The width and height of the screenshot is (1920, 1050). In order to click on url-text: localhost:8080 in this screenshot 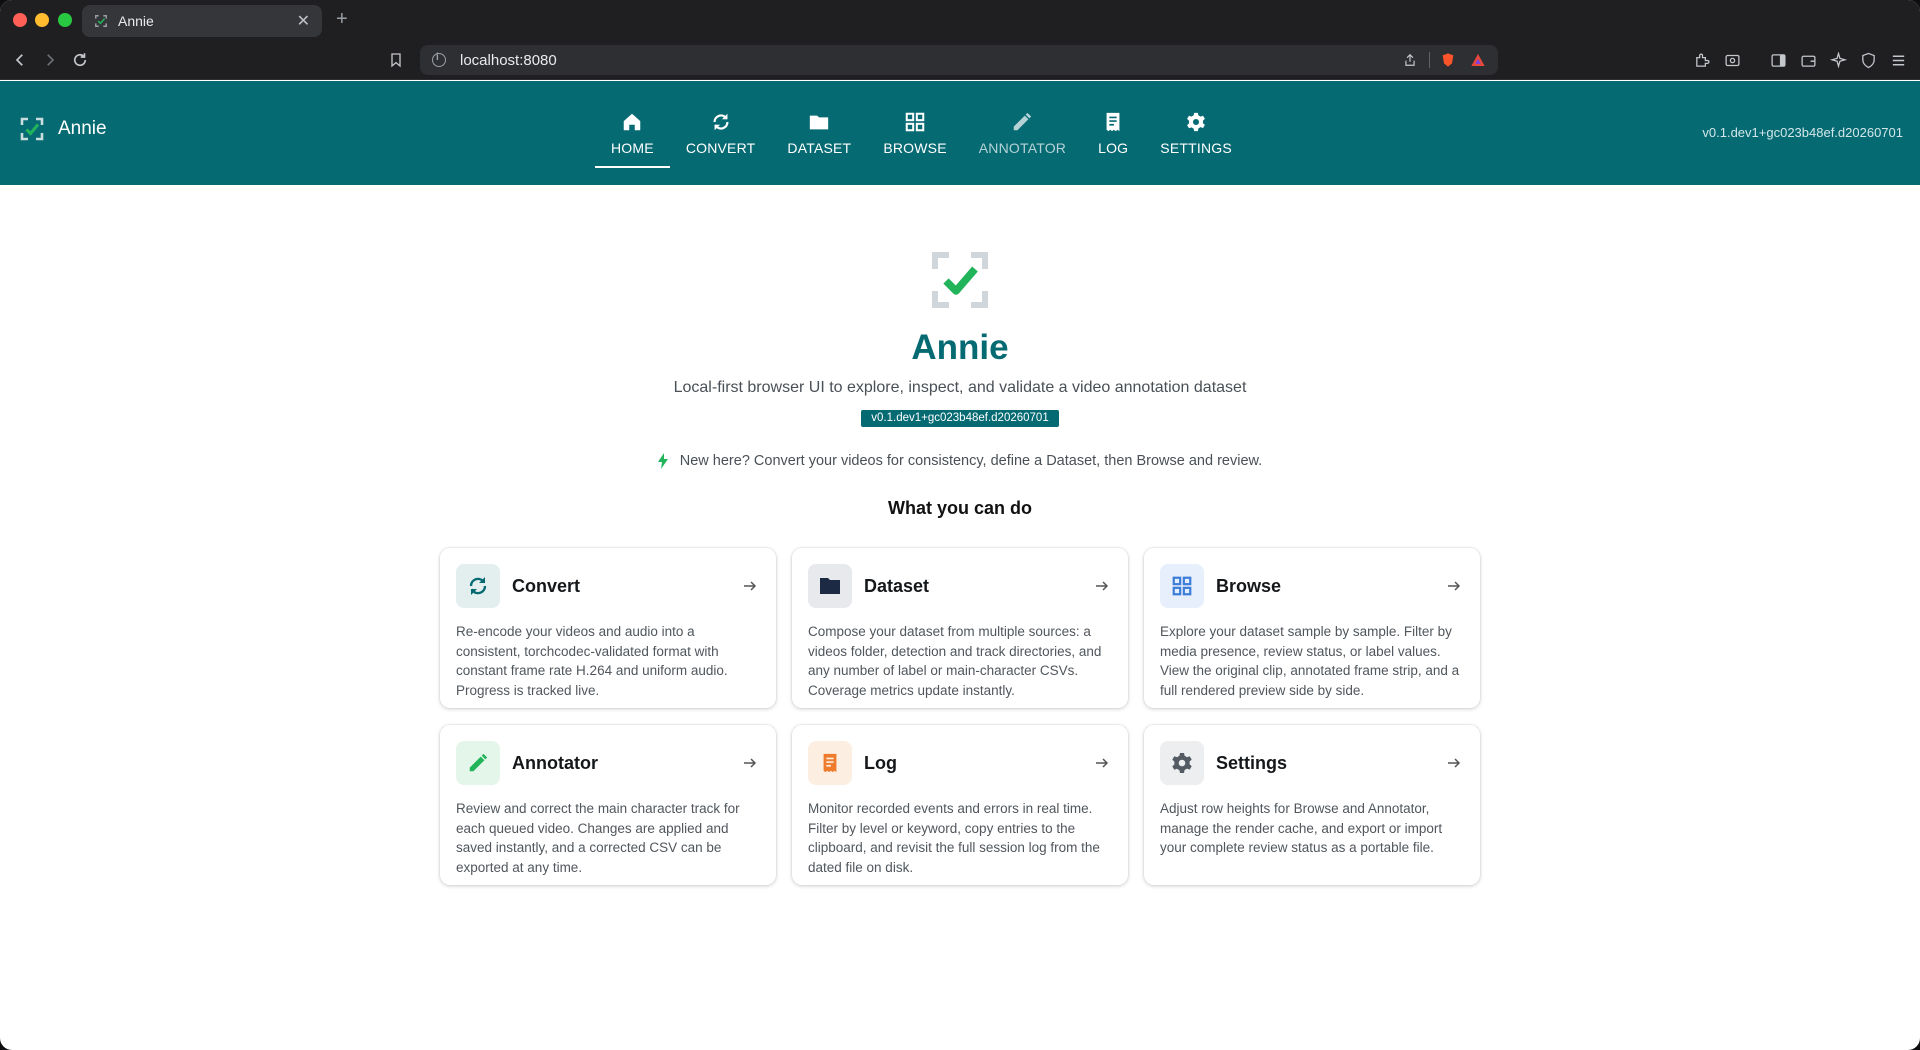, I will do `click(508, 60)`.